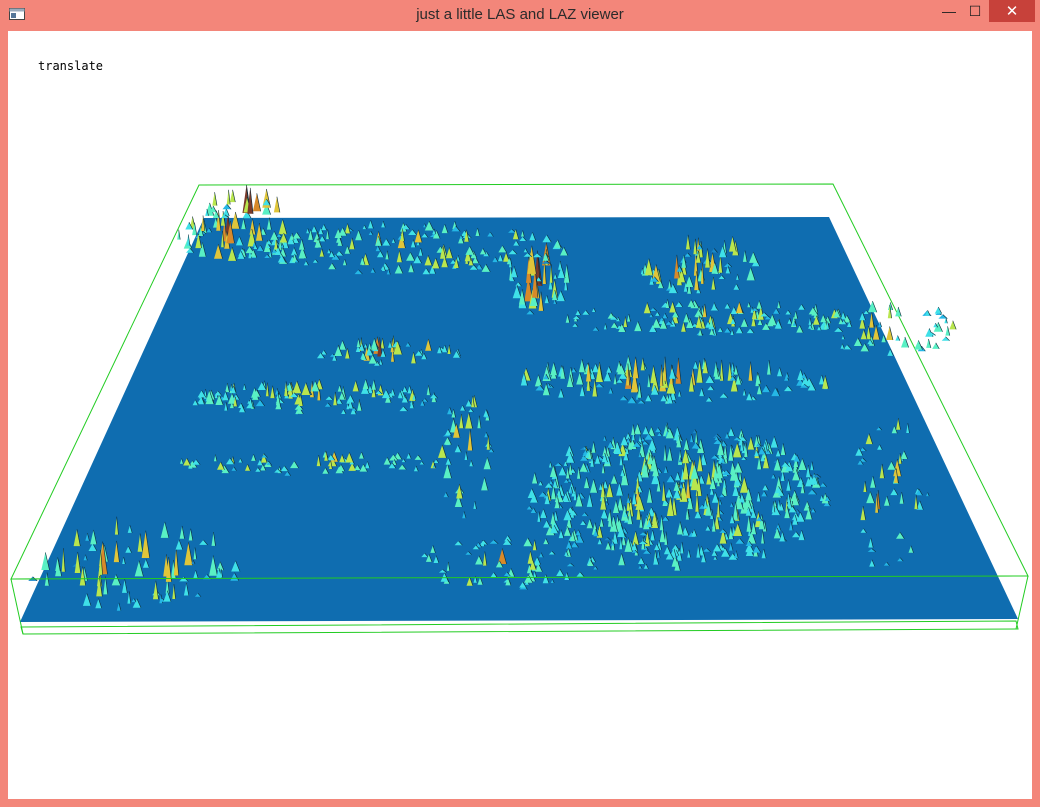  I want to click on minimize-button: —, so click(949, 11).